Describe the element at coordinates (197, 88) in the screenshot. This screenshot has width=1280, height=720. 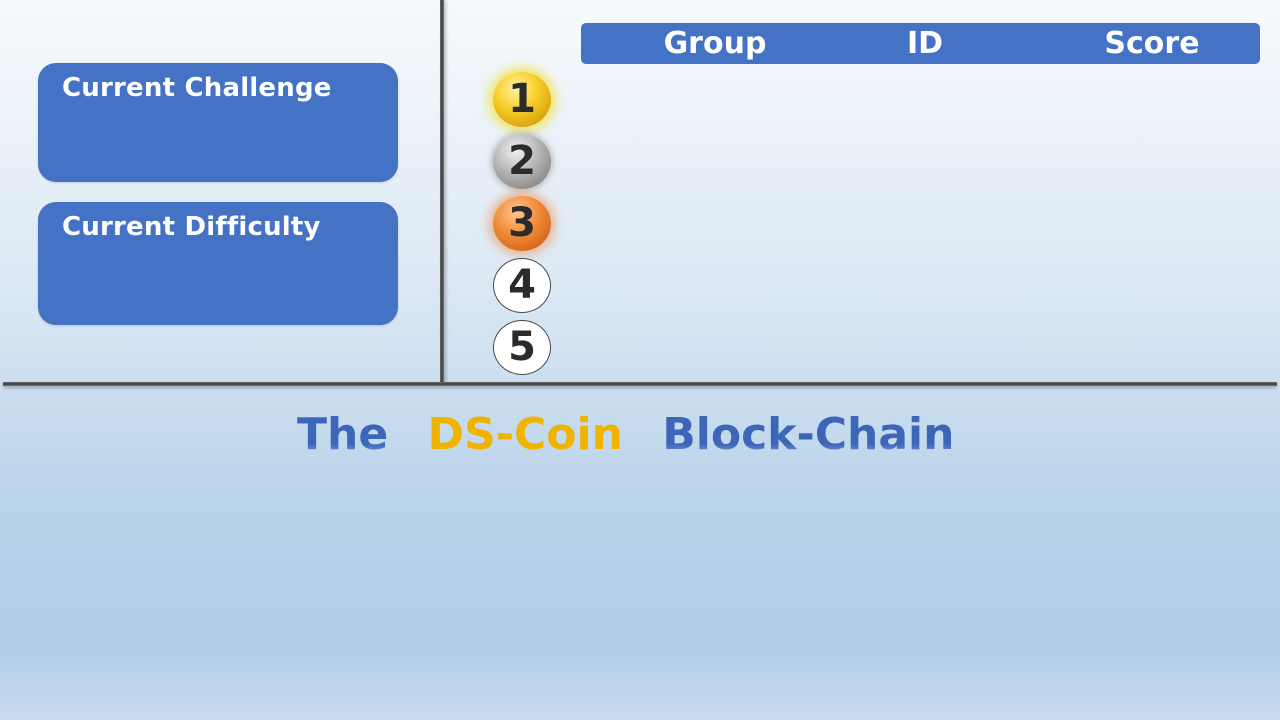
I see `current-challenge-title: Current Challenge` at that location.